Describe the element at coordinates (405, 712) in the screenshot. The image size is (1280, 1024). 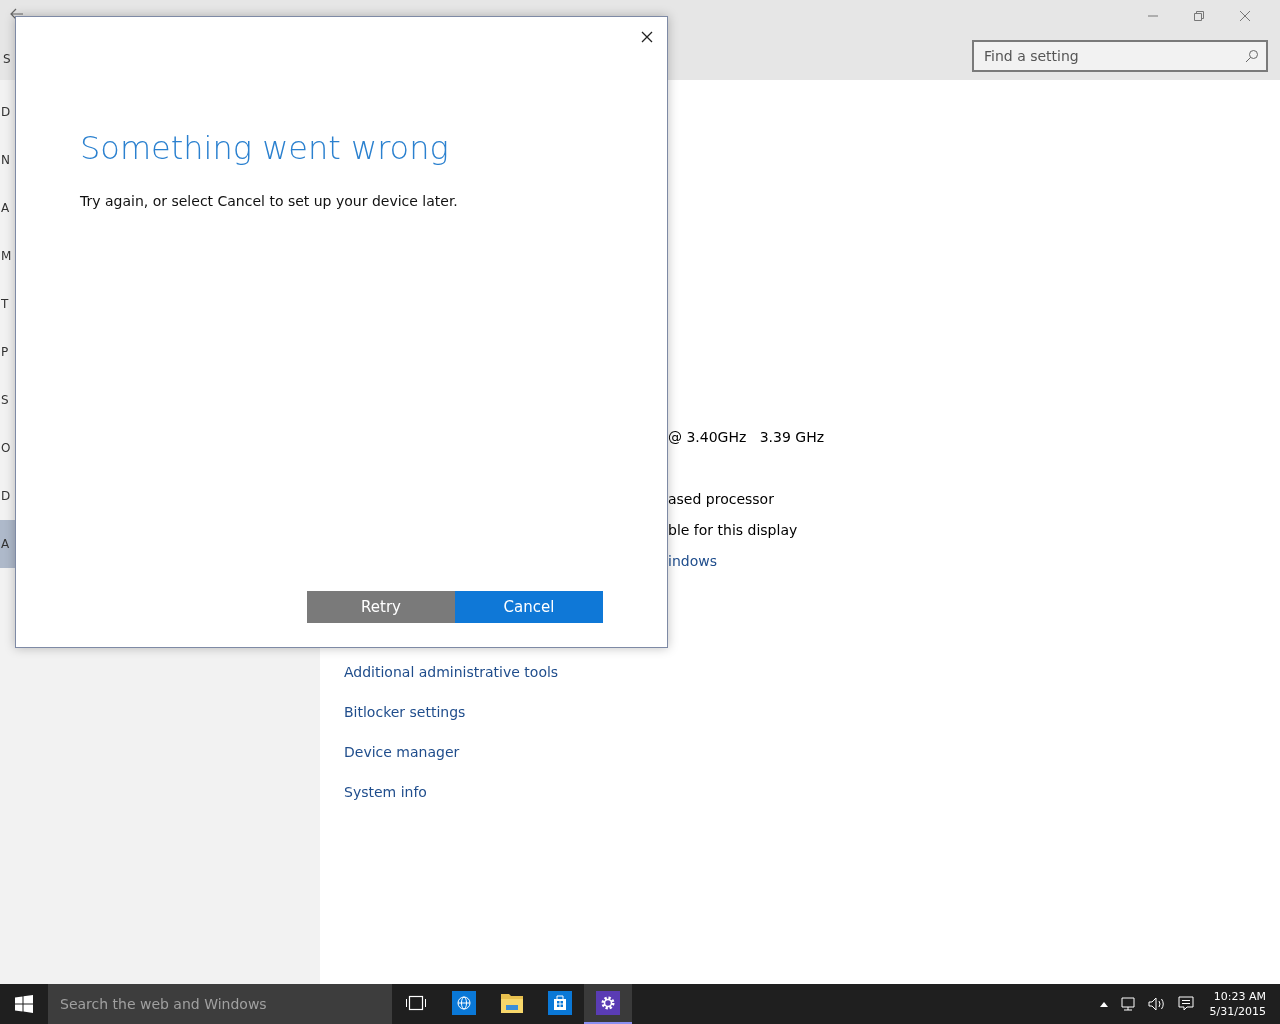
I see `link: Bitlocker settings` at that location.